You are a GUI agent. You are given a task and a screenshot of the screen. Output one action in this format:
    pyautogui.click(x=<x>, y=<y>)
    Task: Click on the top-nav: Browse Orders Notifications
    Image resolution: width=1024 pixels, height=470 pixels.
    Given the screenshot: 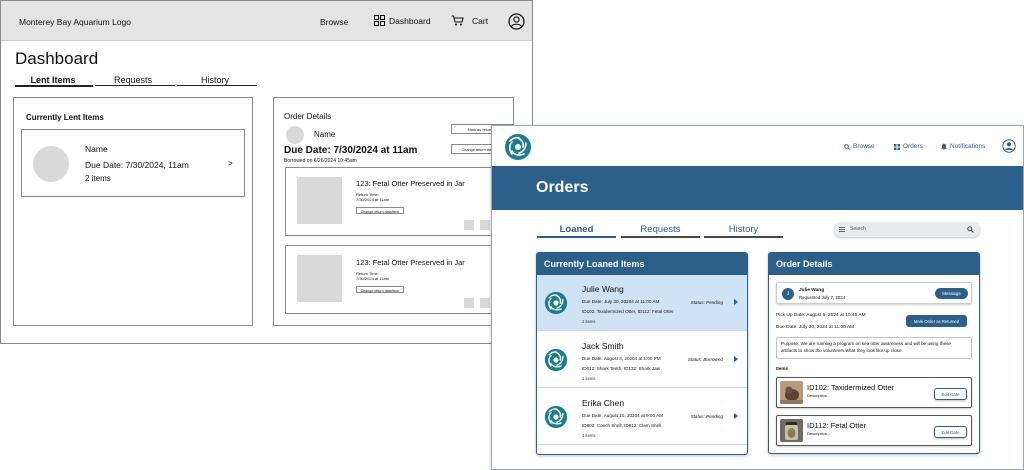 What is the action you would take?
    pyautogui.click(x=757, y=146)
    